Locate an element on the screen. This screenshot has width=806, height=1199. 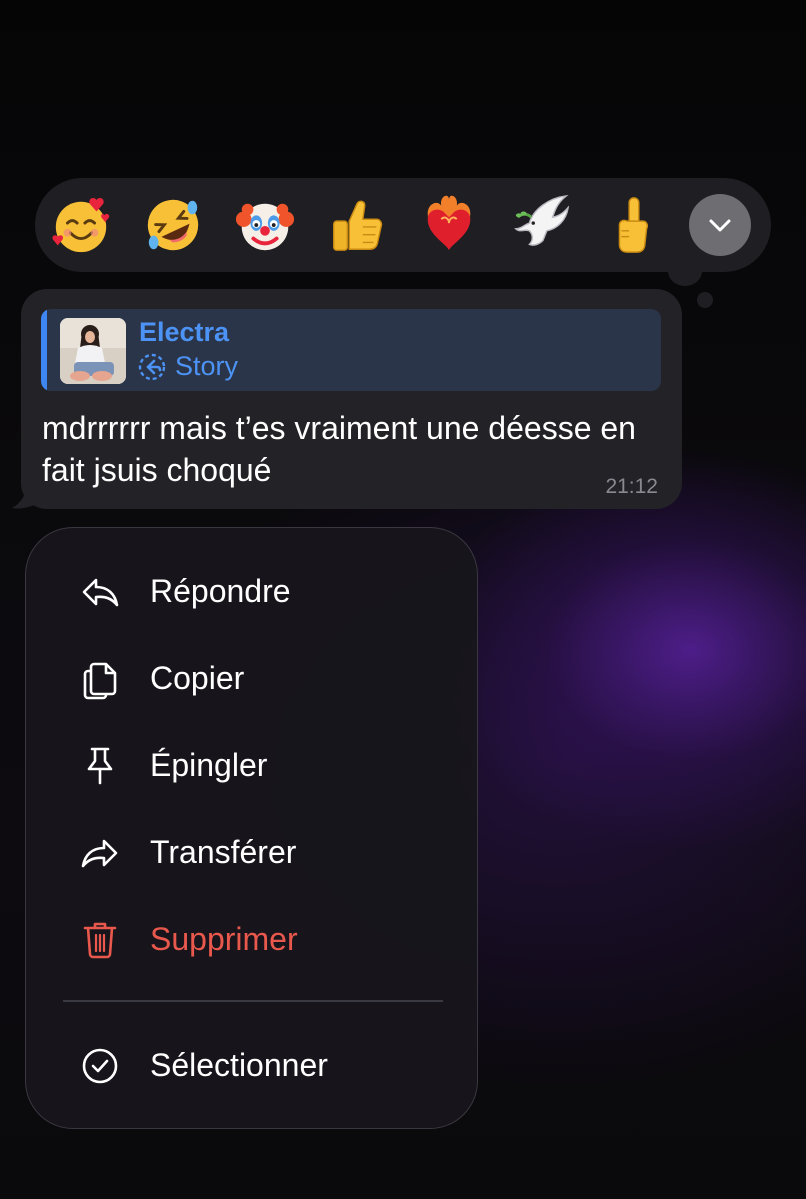
menu-item-select: Sélectionner is located at coordinates (251, 1065).